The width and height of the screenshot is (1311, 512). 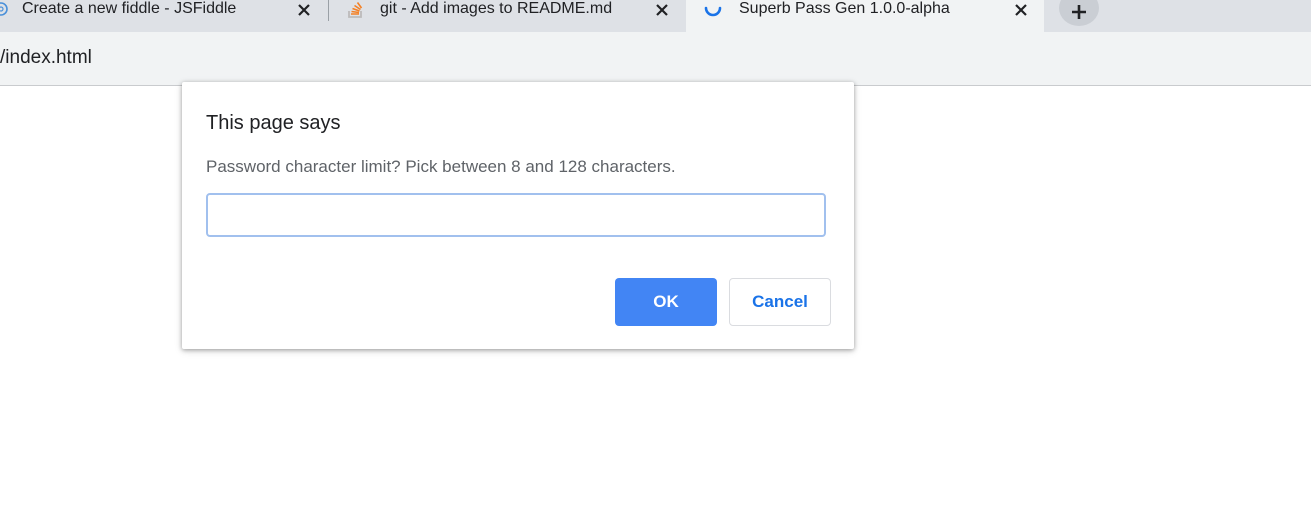 I want to click on tab-title: git - Add images to README.md, so click(x=496, y=8).